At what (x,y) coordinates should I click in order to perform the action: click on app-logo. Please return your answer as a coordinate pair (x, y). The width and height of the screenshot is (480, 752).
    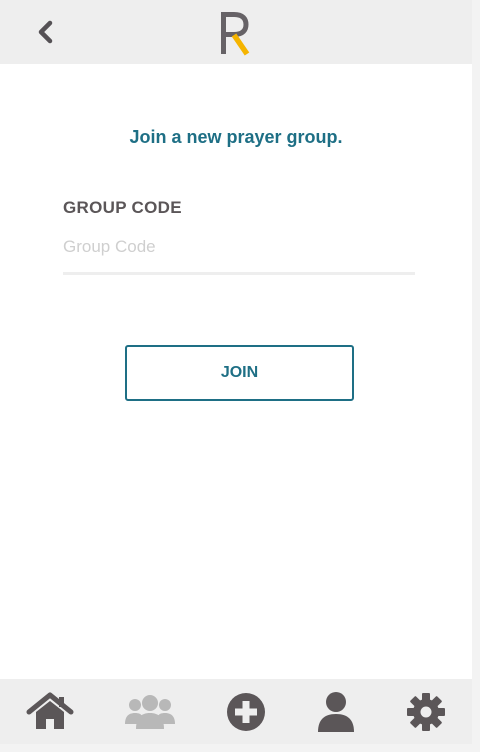
    Looking at the image, I should click on (236, 33).